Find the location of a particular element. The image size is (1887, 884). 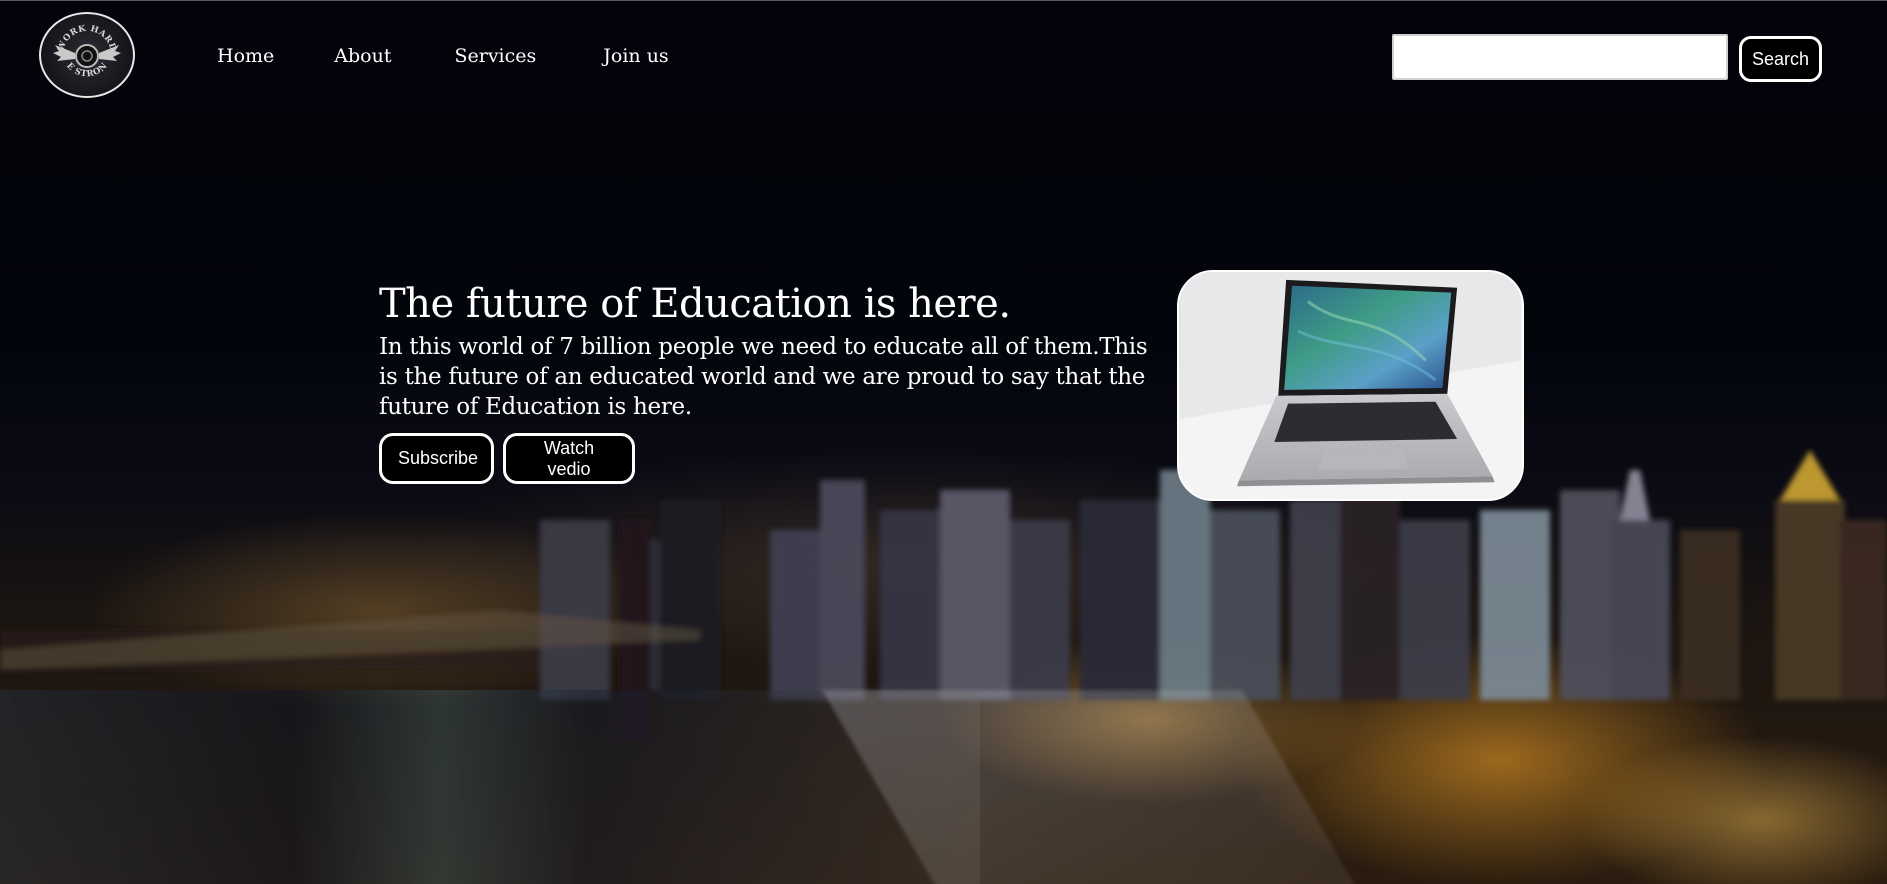

nav-join-us: Join us is located at coordinates (635, 56).